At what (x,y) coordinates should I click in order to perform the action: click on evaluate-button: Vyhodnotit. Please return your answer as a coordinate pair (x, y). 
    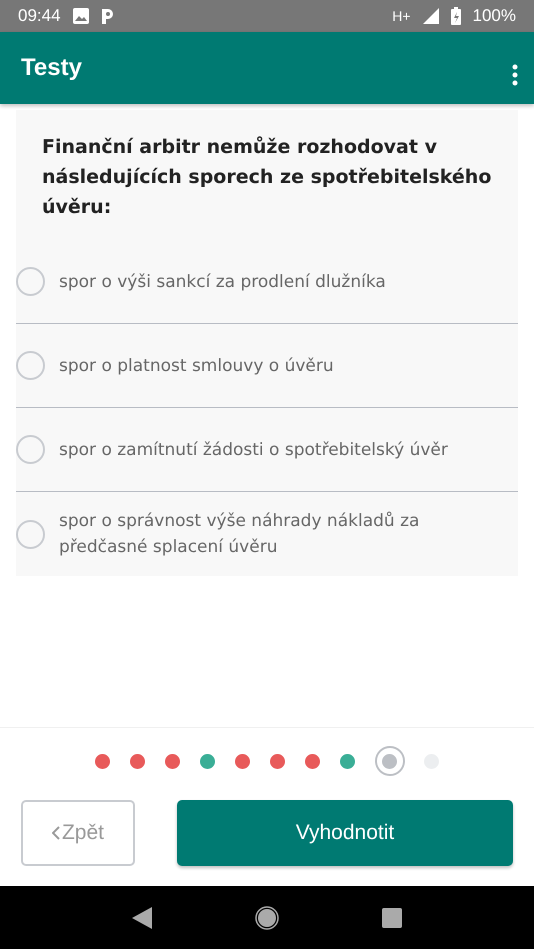
    Looking at the image, I should click on (345, 833).